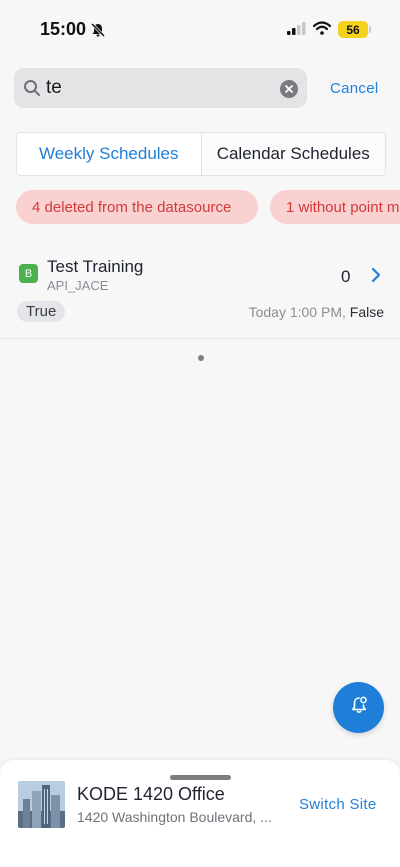  I want to click on site-thumbnail, so click(41, 804).